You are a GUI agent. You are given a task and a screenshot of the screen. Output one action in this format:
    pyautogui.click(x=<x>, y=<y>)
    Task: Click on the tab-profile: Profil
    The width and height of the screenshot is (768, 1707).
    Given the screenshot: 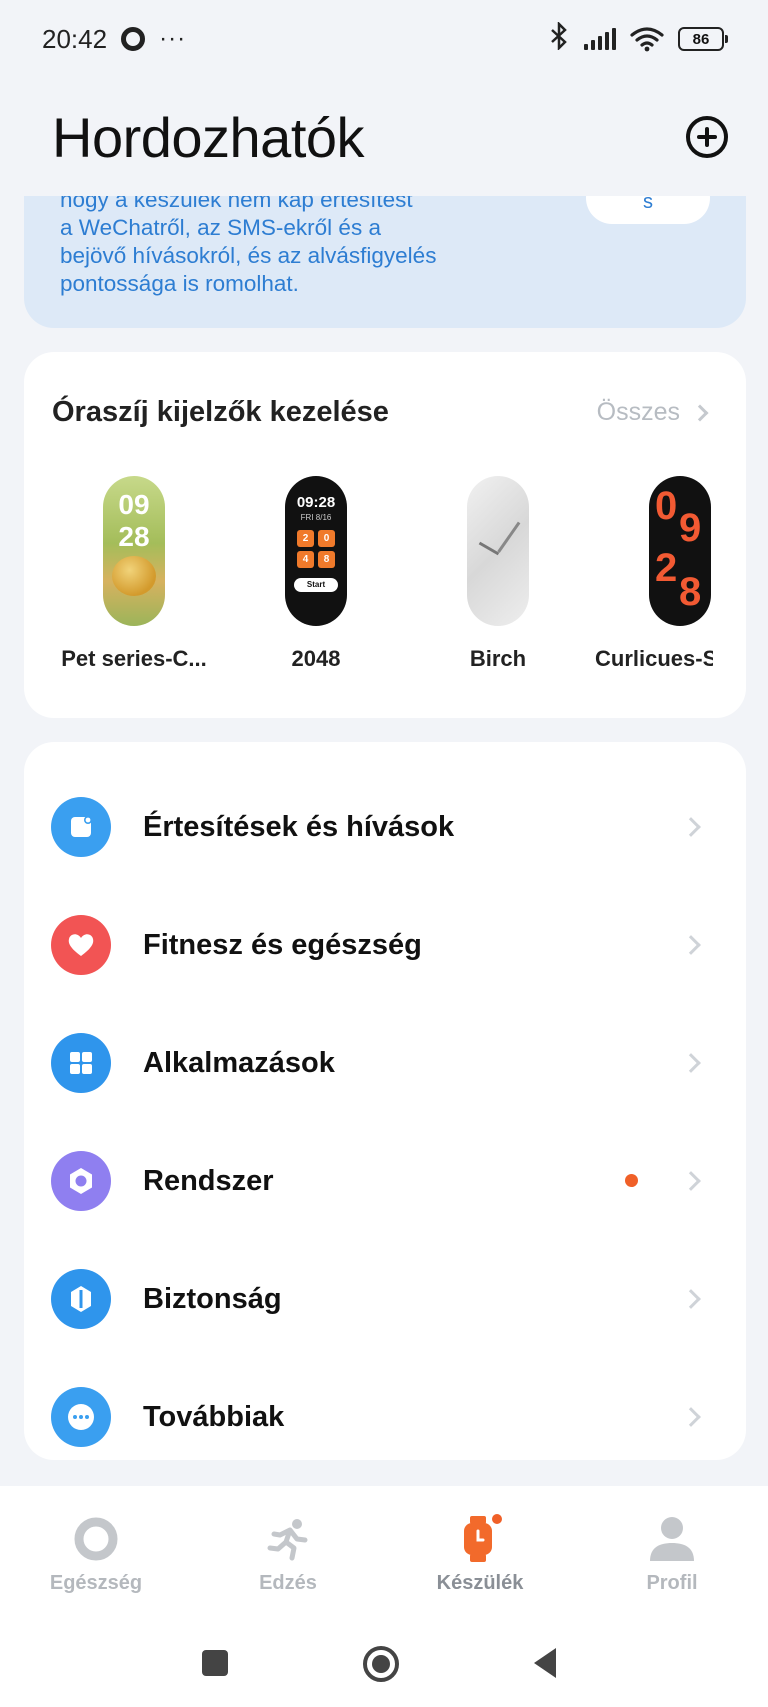 What is the action you would take?
    pyautogui.click(x=672, y=1554)
    